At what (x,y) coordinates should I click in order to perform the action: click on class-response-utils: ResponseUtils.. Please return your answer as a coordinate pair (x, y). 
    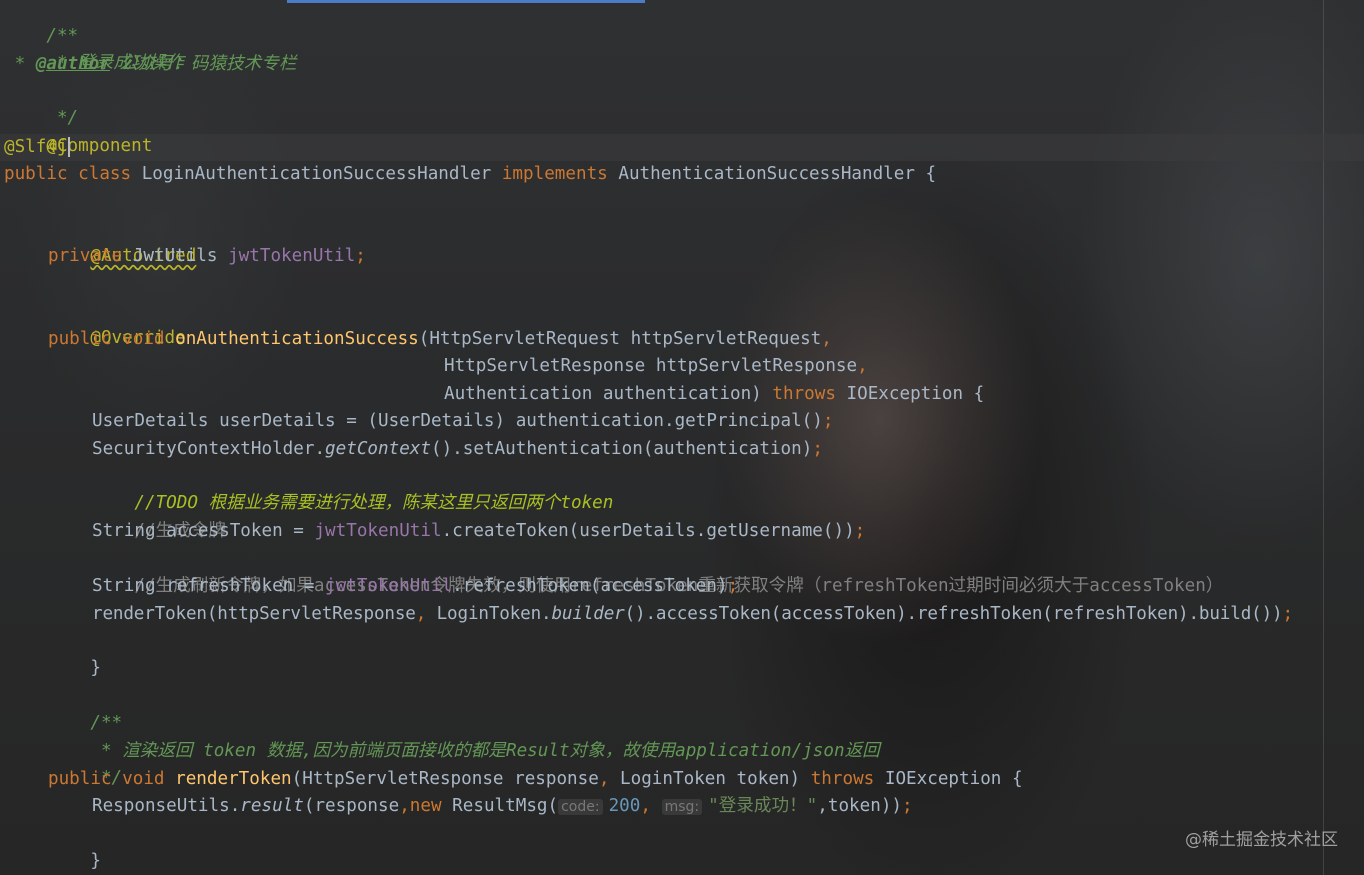
    Looking at the image, I should click on (166, 806).